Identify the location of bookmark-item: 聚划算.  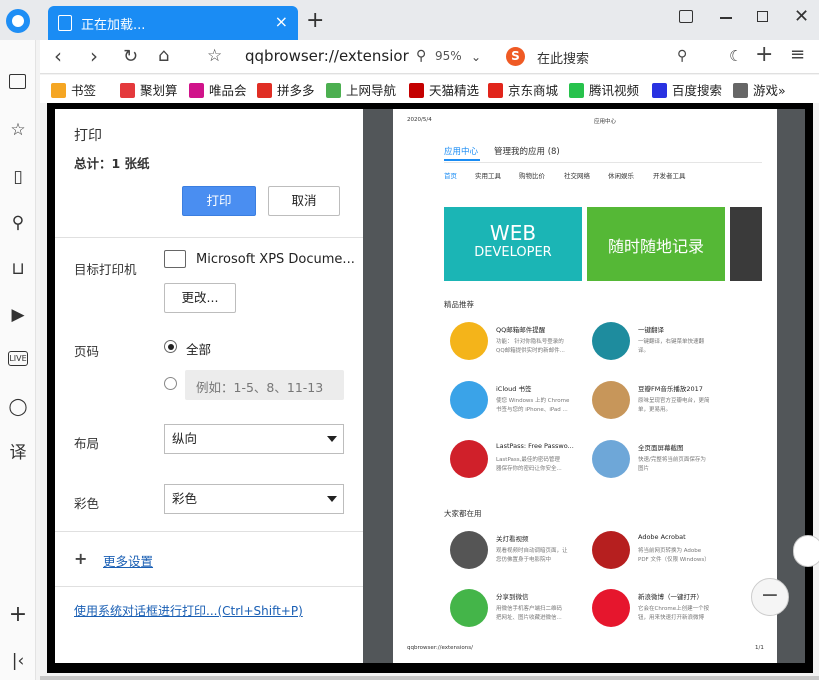
(149, 89).